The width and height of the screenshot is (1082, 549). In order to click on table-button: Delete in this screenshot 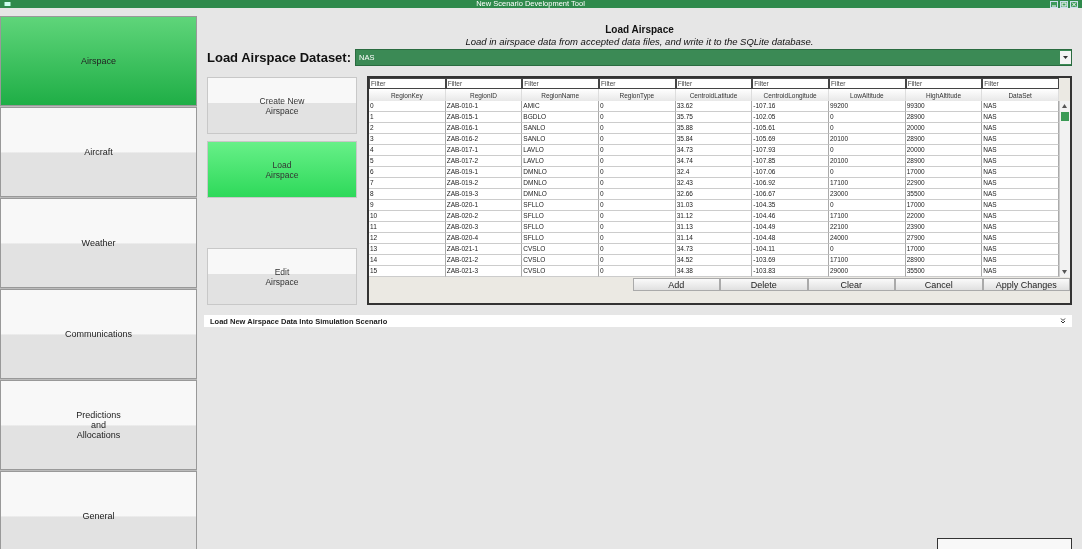, I will do `click(764, 284)`.